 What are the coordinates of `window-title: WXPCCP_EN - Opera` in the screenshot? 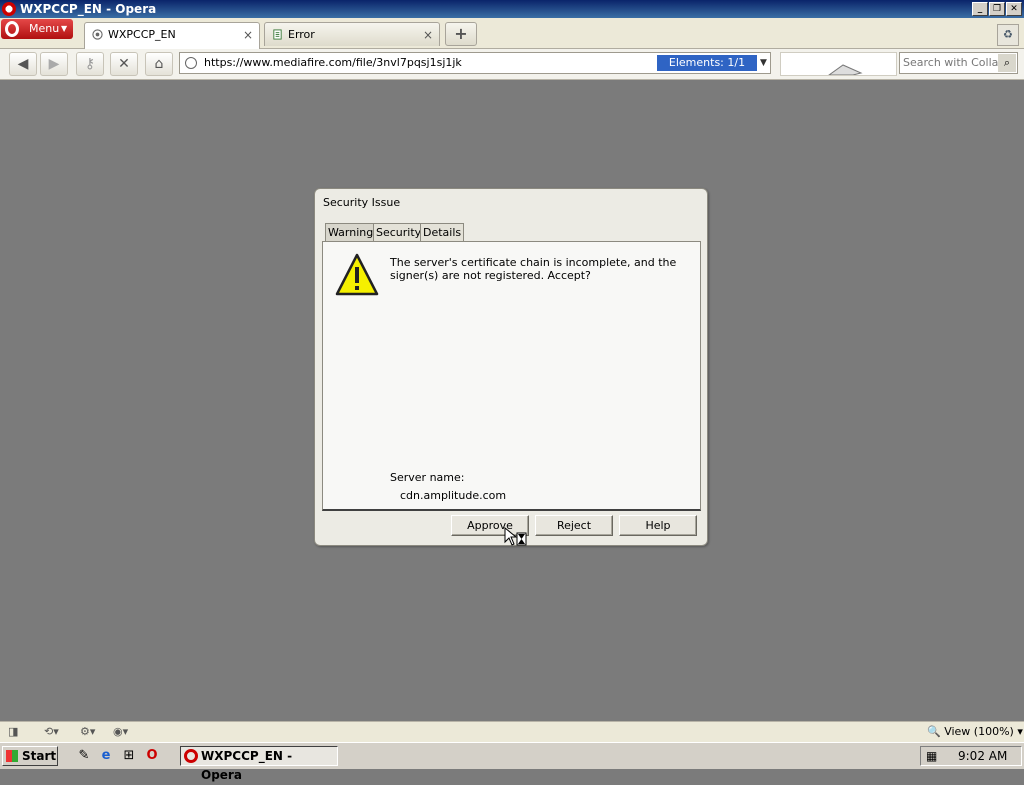 It's located at (88, 9).